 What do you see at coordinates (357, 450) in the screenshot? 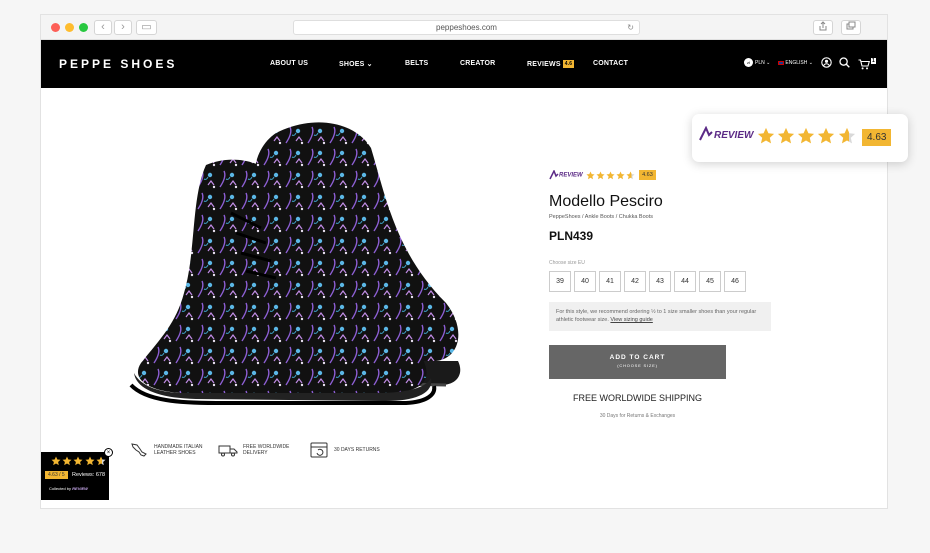
I see `feature-returns-line1: 30 DAYS RETURNS` at bounding box center [357, 450].